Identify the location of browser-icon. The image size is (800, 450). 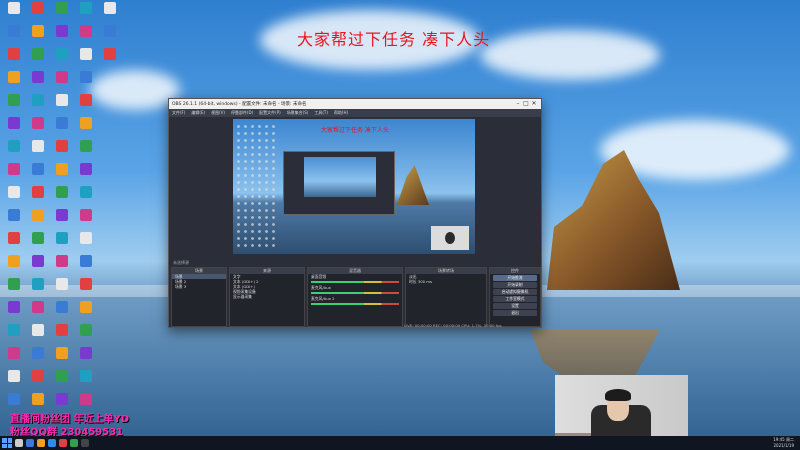
(52, 443).